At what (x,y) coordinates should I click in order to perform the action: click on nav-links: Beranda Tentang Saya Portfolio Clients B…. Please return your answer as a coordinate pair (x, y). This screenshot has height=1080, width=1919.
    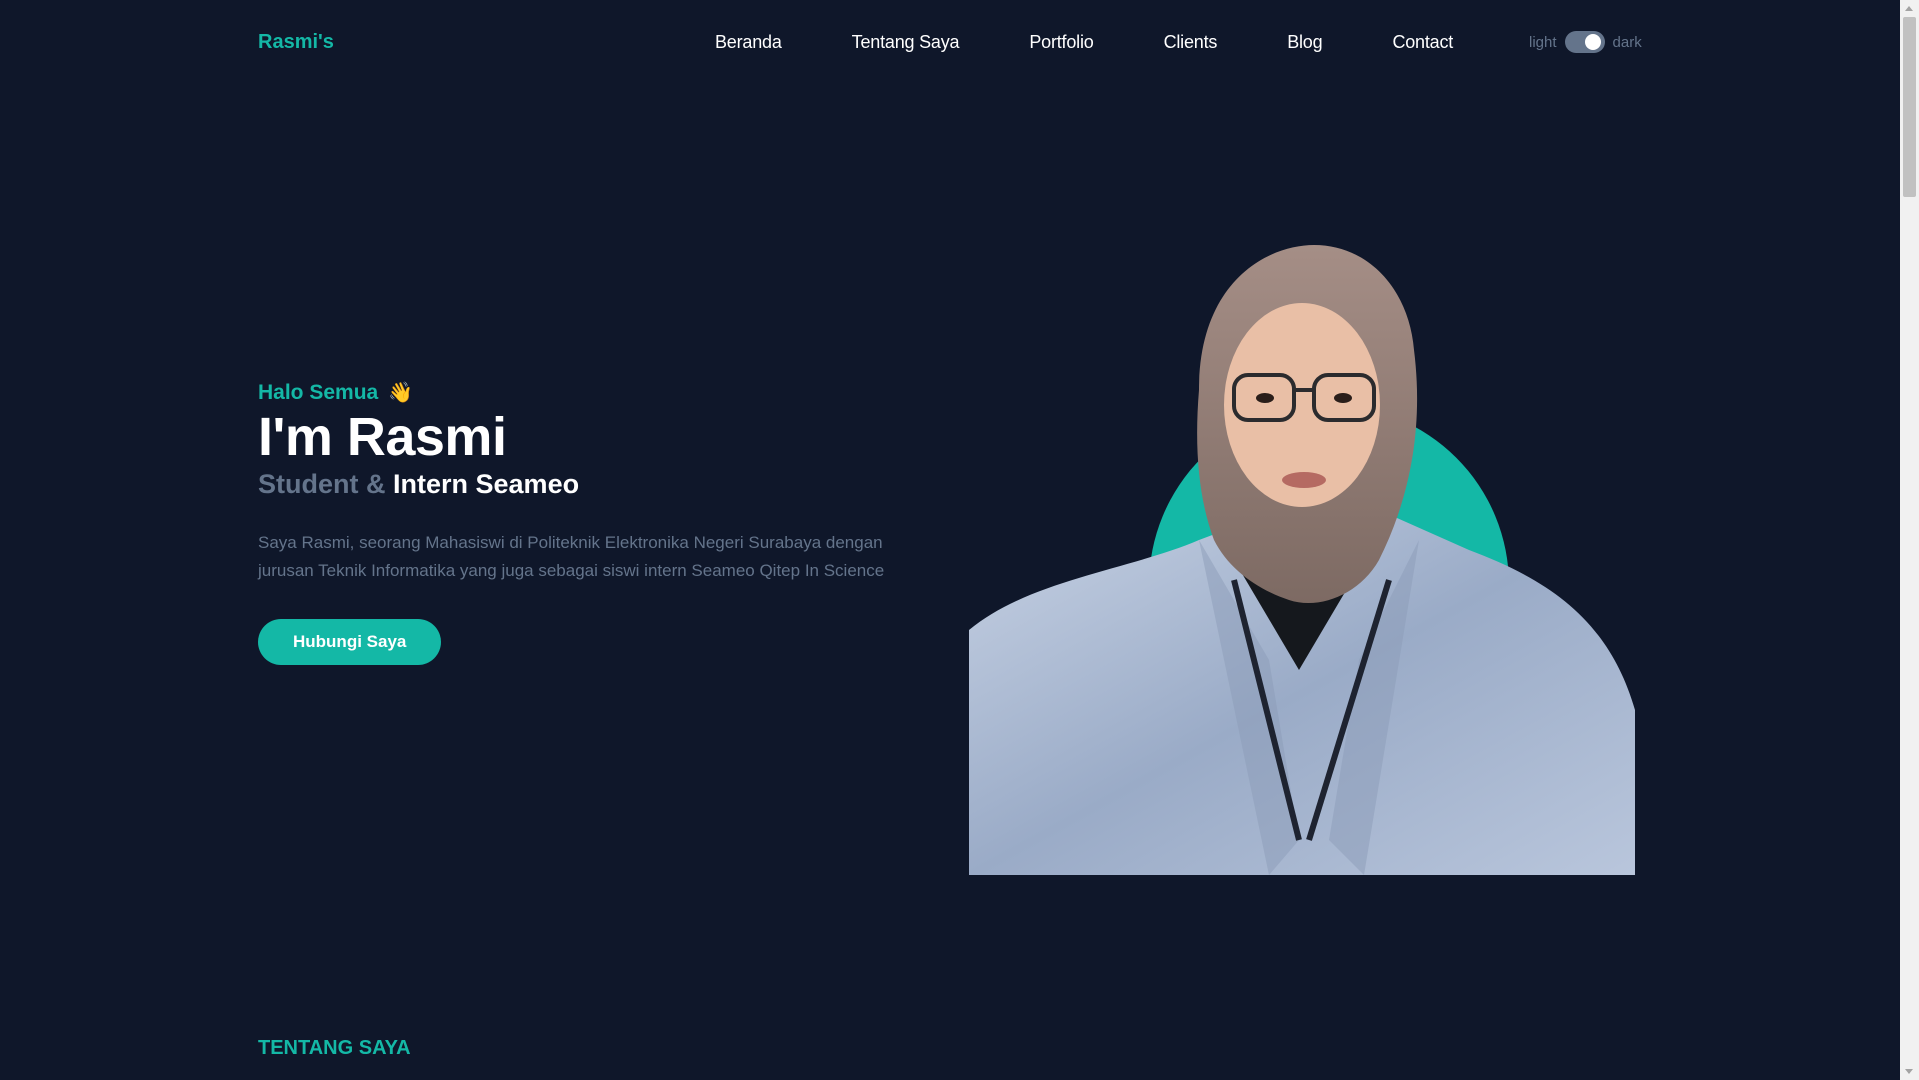
    Looking at the image, I should click on (1119, 42).